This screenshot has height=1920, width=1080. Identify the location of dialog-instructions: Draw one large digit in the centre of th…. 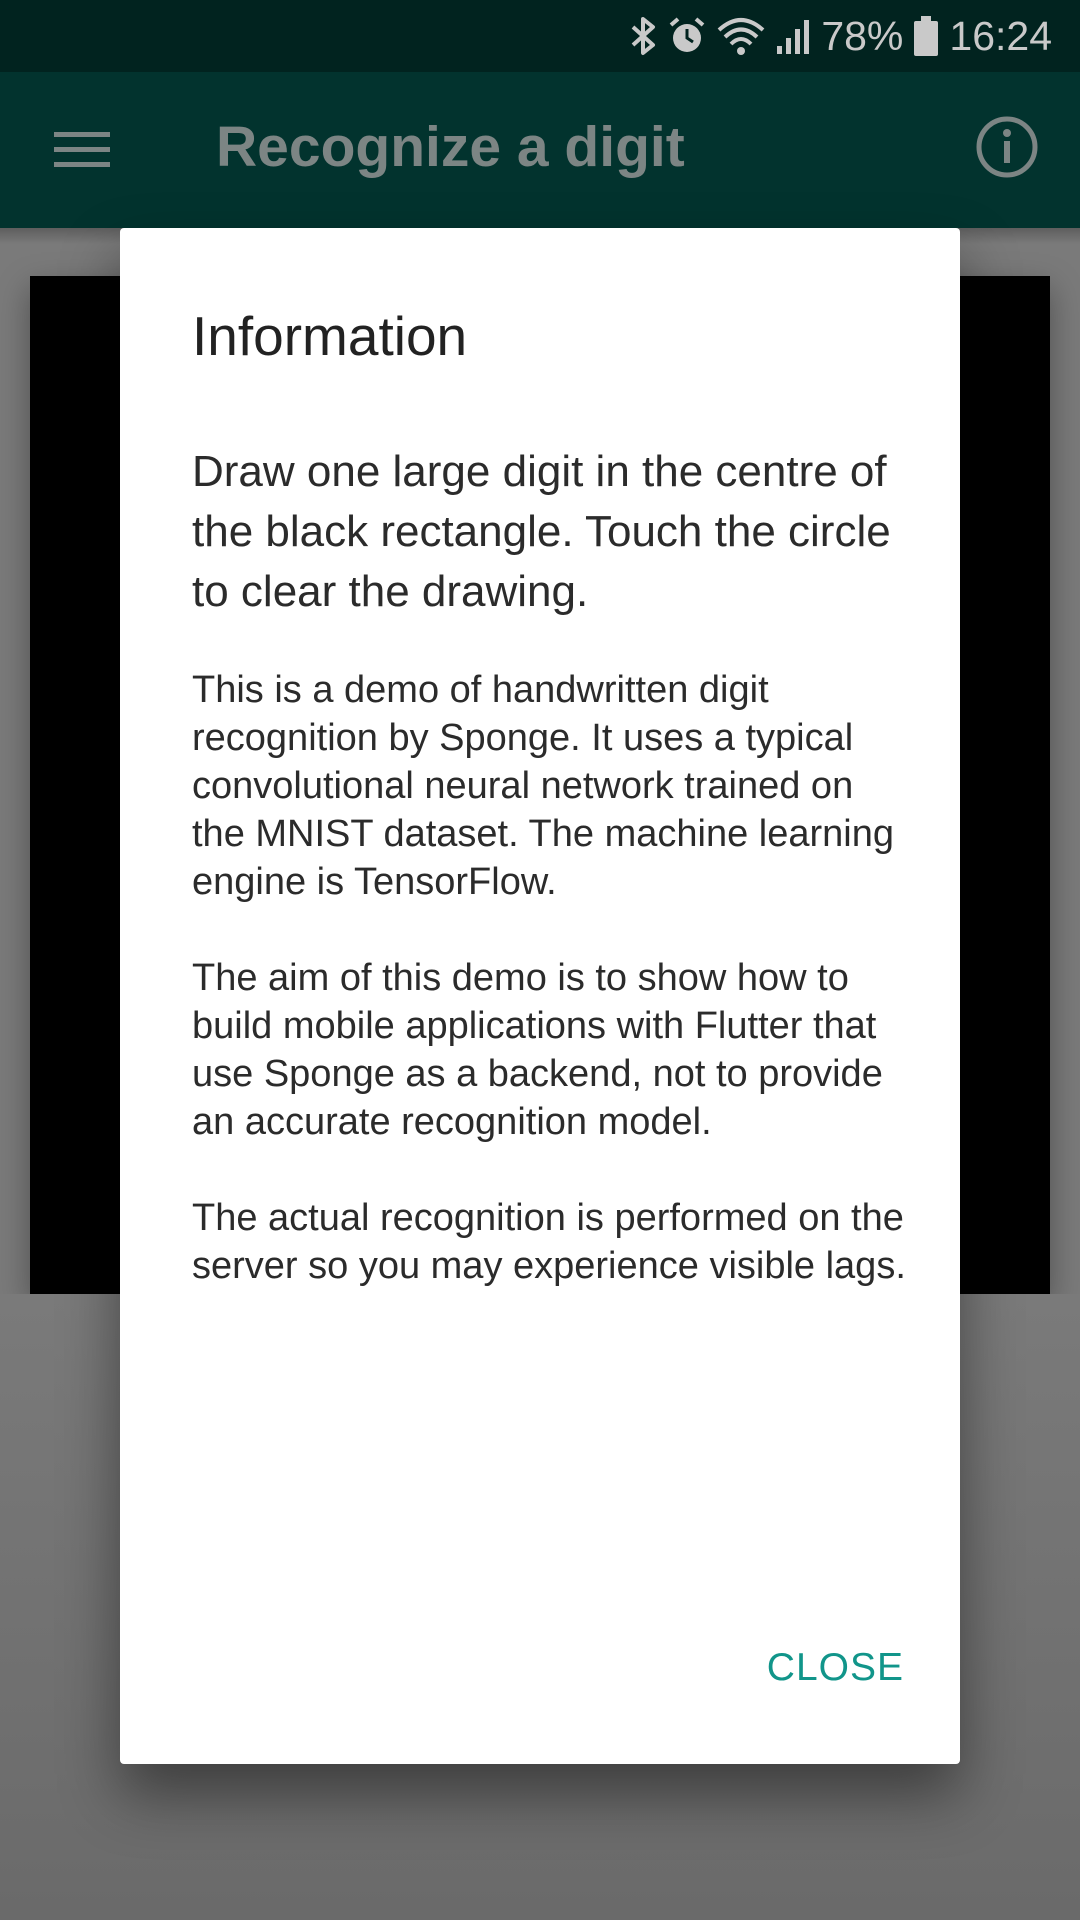
(541, 531).